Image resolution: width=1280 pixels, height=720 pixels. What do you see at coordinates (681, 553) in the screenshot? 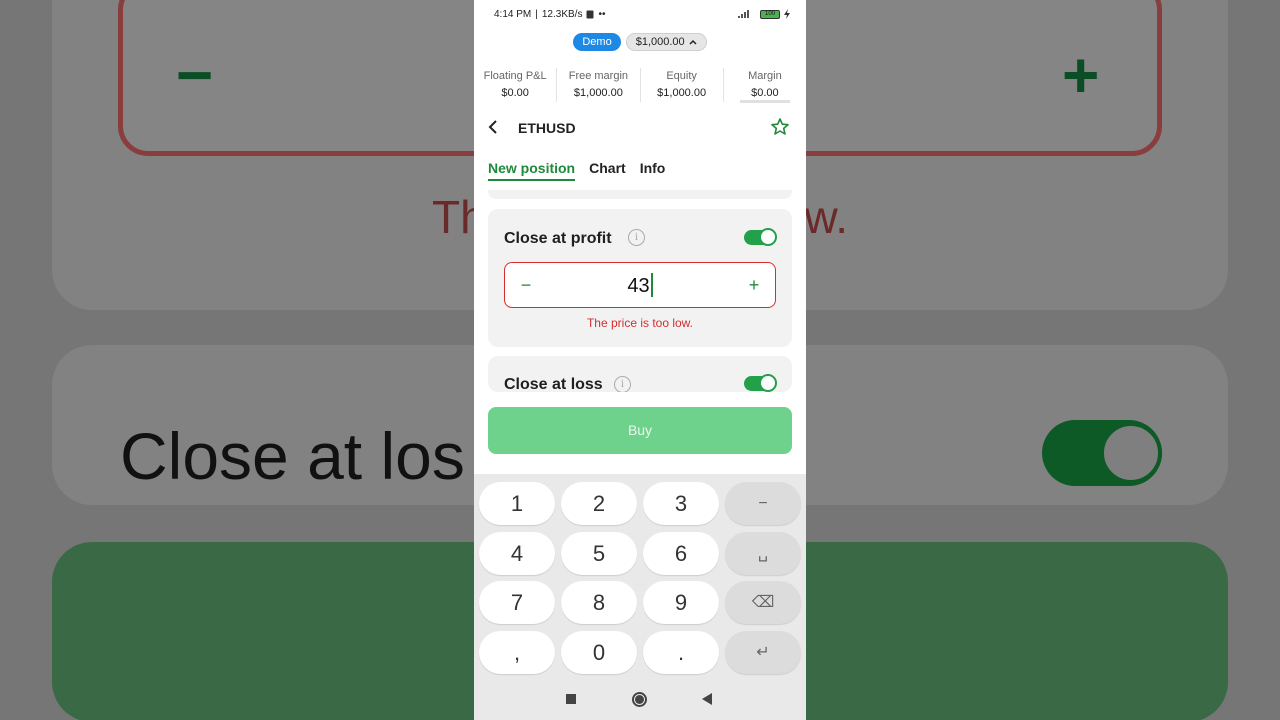
I see `key-6: 6` at bounding box center [681, 553].